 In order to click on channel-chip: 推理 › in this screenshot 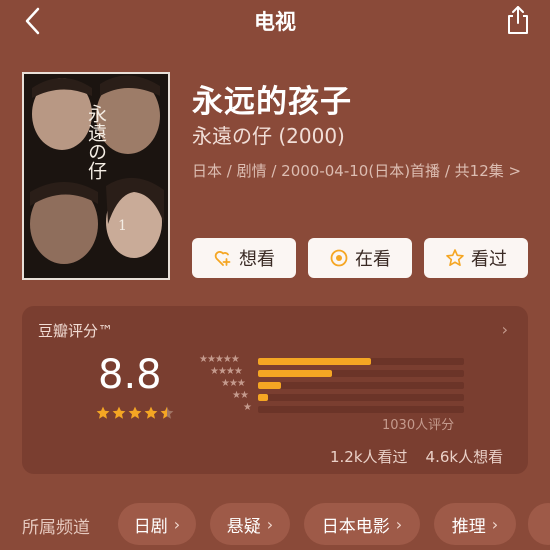, I will do `click(475, 524)`.